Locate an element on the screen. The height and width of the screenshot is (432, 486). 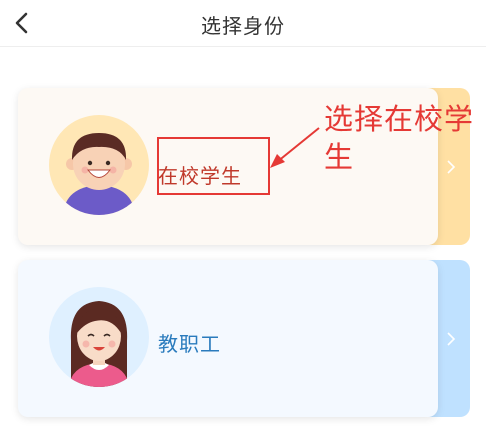
boy-avatar-icon is located at coordinates (99, 165).